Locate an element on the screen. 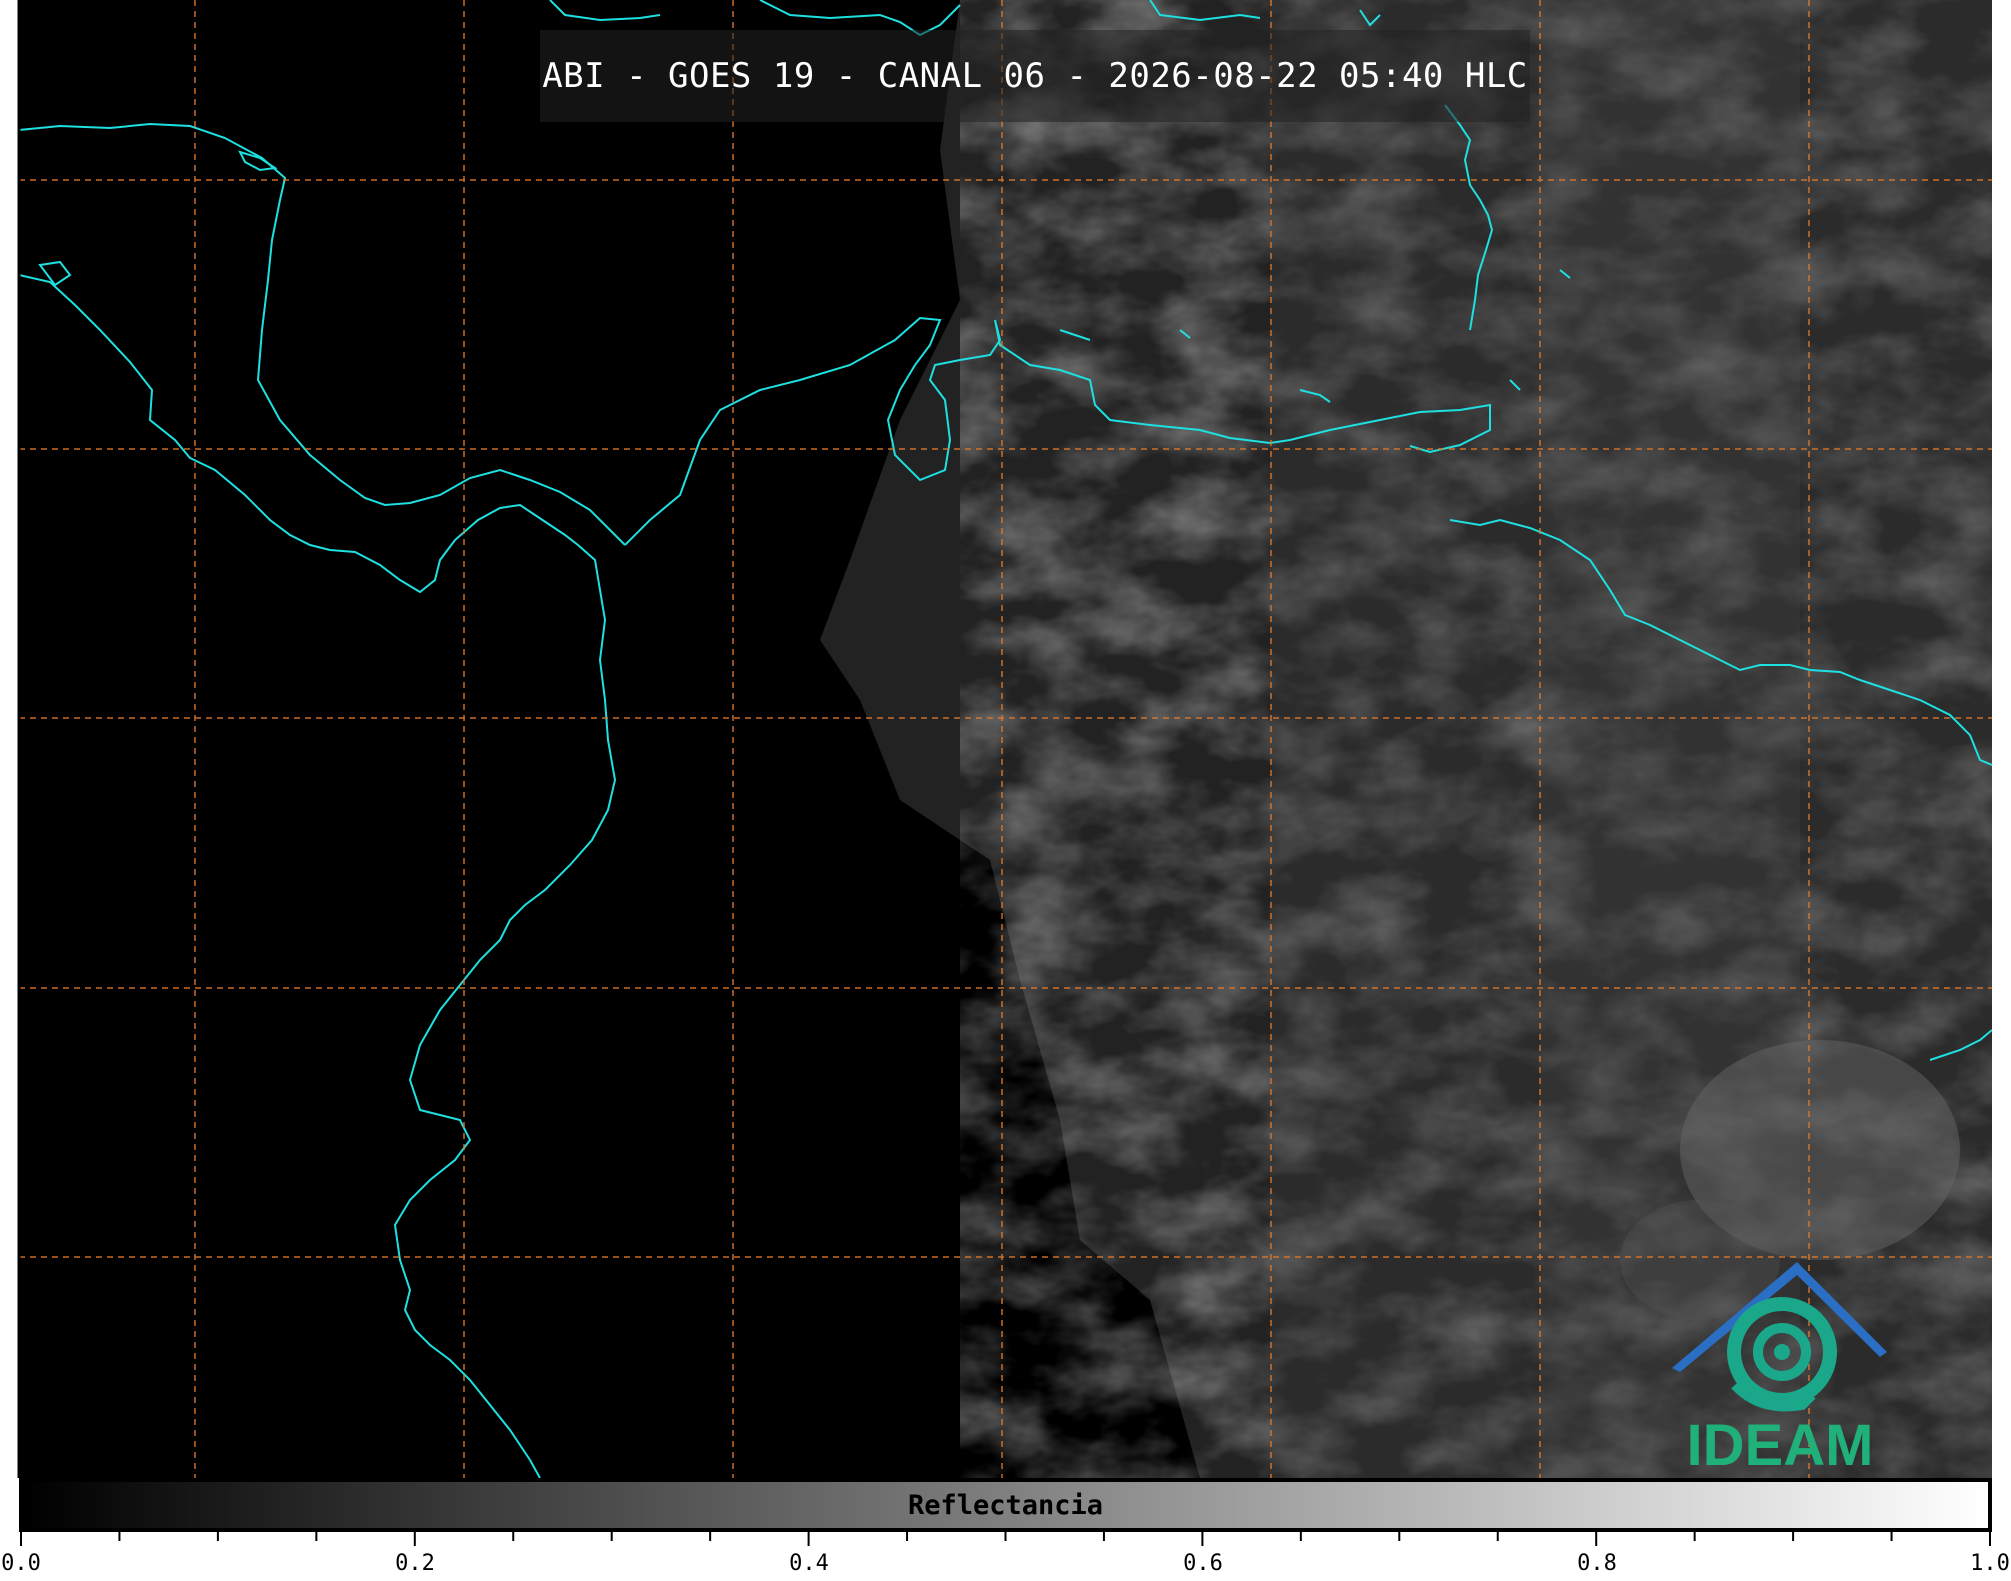 Image resolution: width=2011 pixels, height=1581 pixels. tick-label-3: 0.6 is located at coordinates (1203, 1563).